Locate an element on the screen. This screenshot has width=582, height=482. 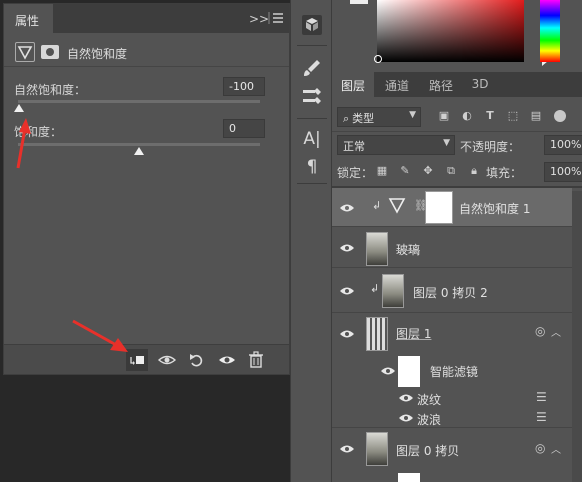
menu-icon is located at coordinates (276, 18).